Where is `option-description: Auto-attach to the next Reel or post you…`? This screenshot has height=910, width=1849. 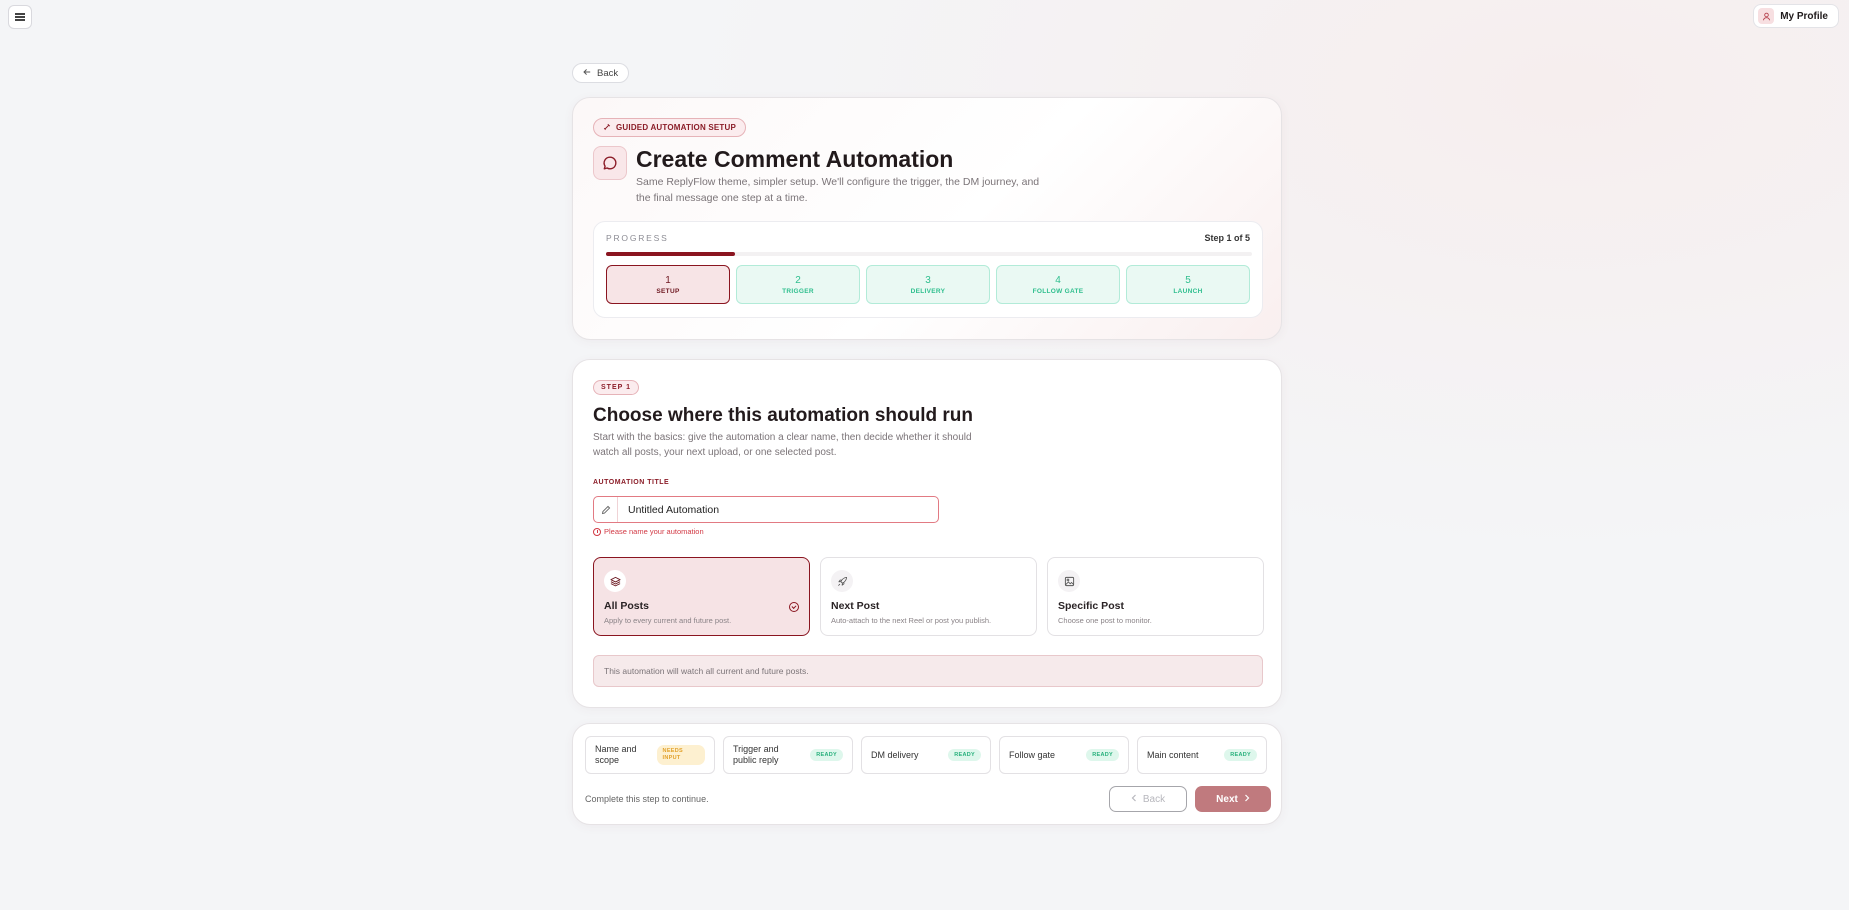 option-description: Auto-attach to the next Reel or post you… is located at coordinates (911, 620).